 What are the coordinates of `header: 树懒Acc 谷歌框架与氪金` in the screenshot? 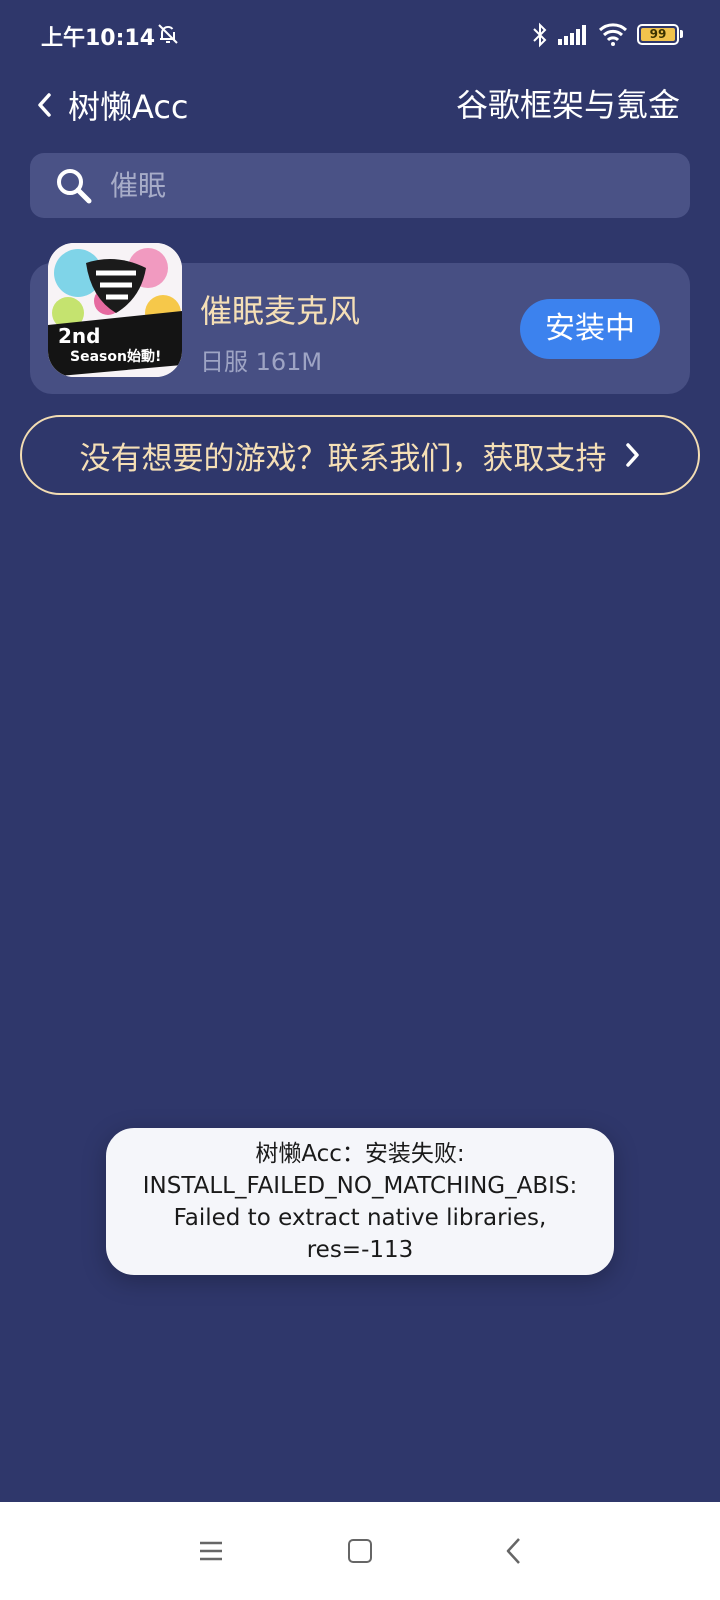 It's located at (360, 105).